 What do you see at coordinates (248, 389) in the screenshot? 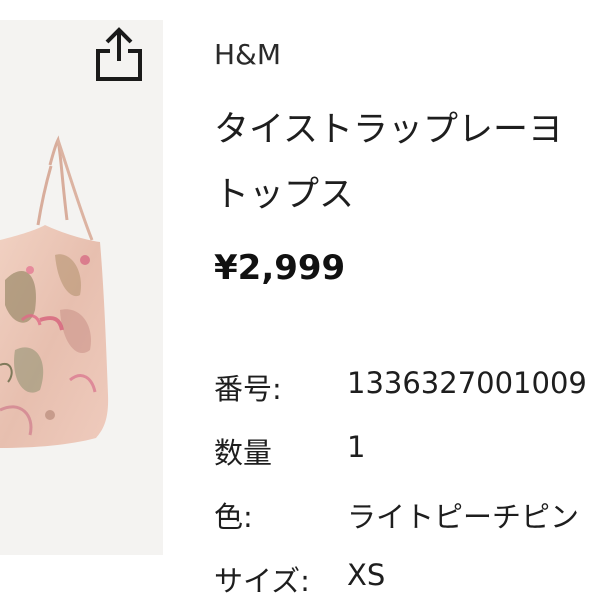
I see `spec-label: 番号:` at bounding box center [248, 389].